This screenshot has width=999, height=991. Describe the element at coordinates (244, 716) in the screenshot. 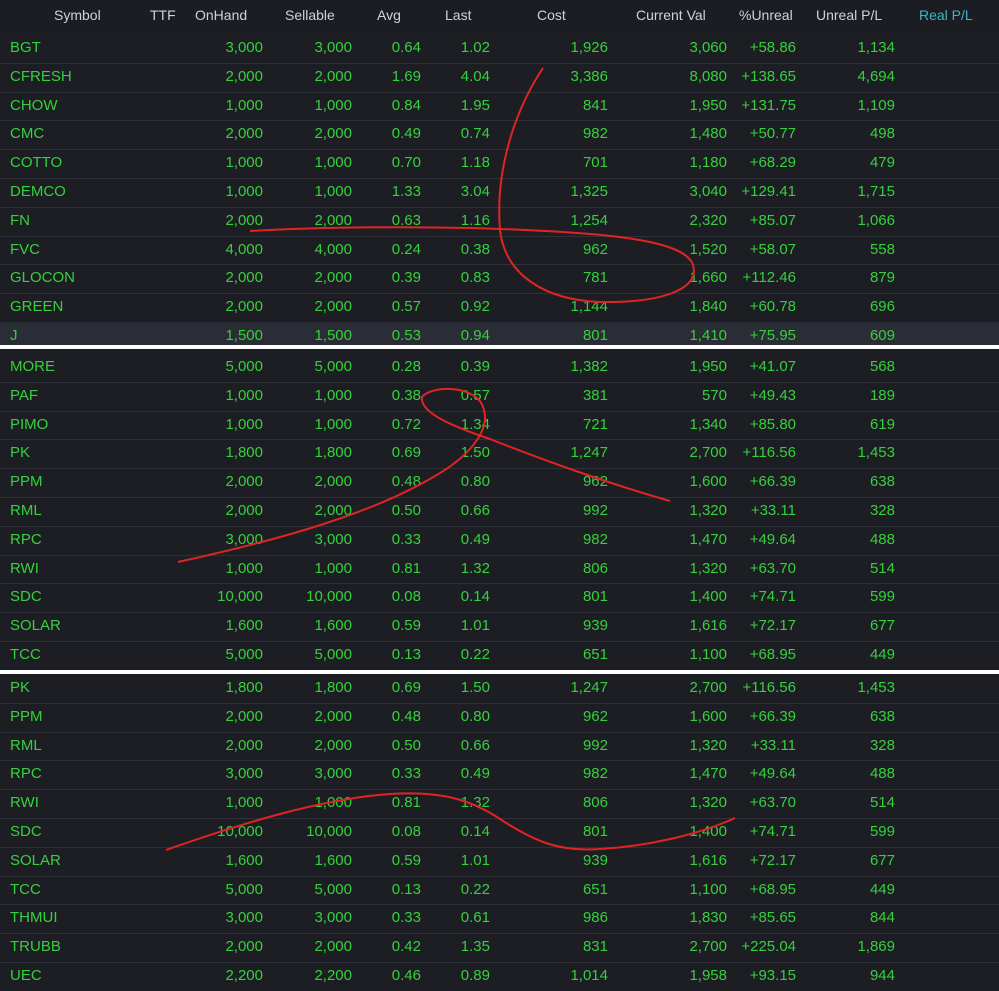

I see `cell-onhand: 2,000` at that location.